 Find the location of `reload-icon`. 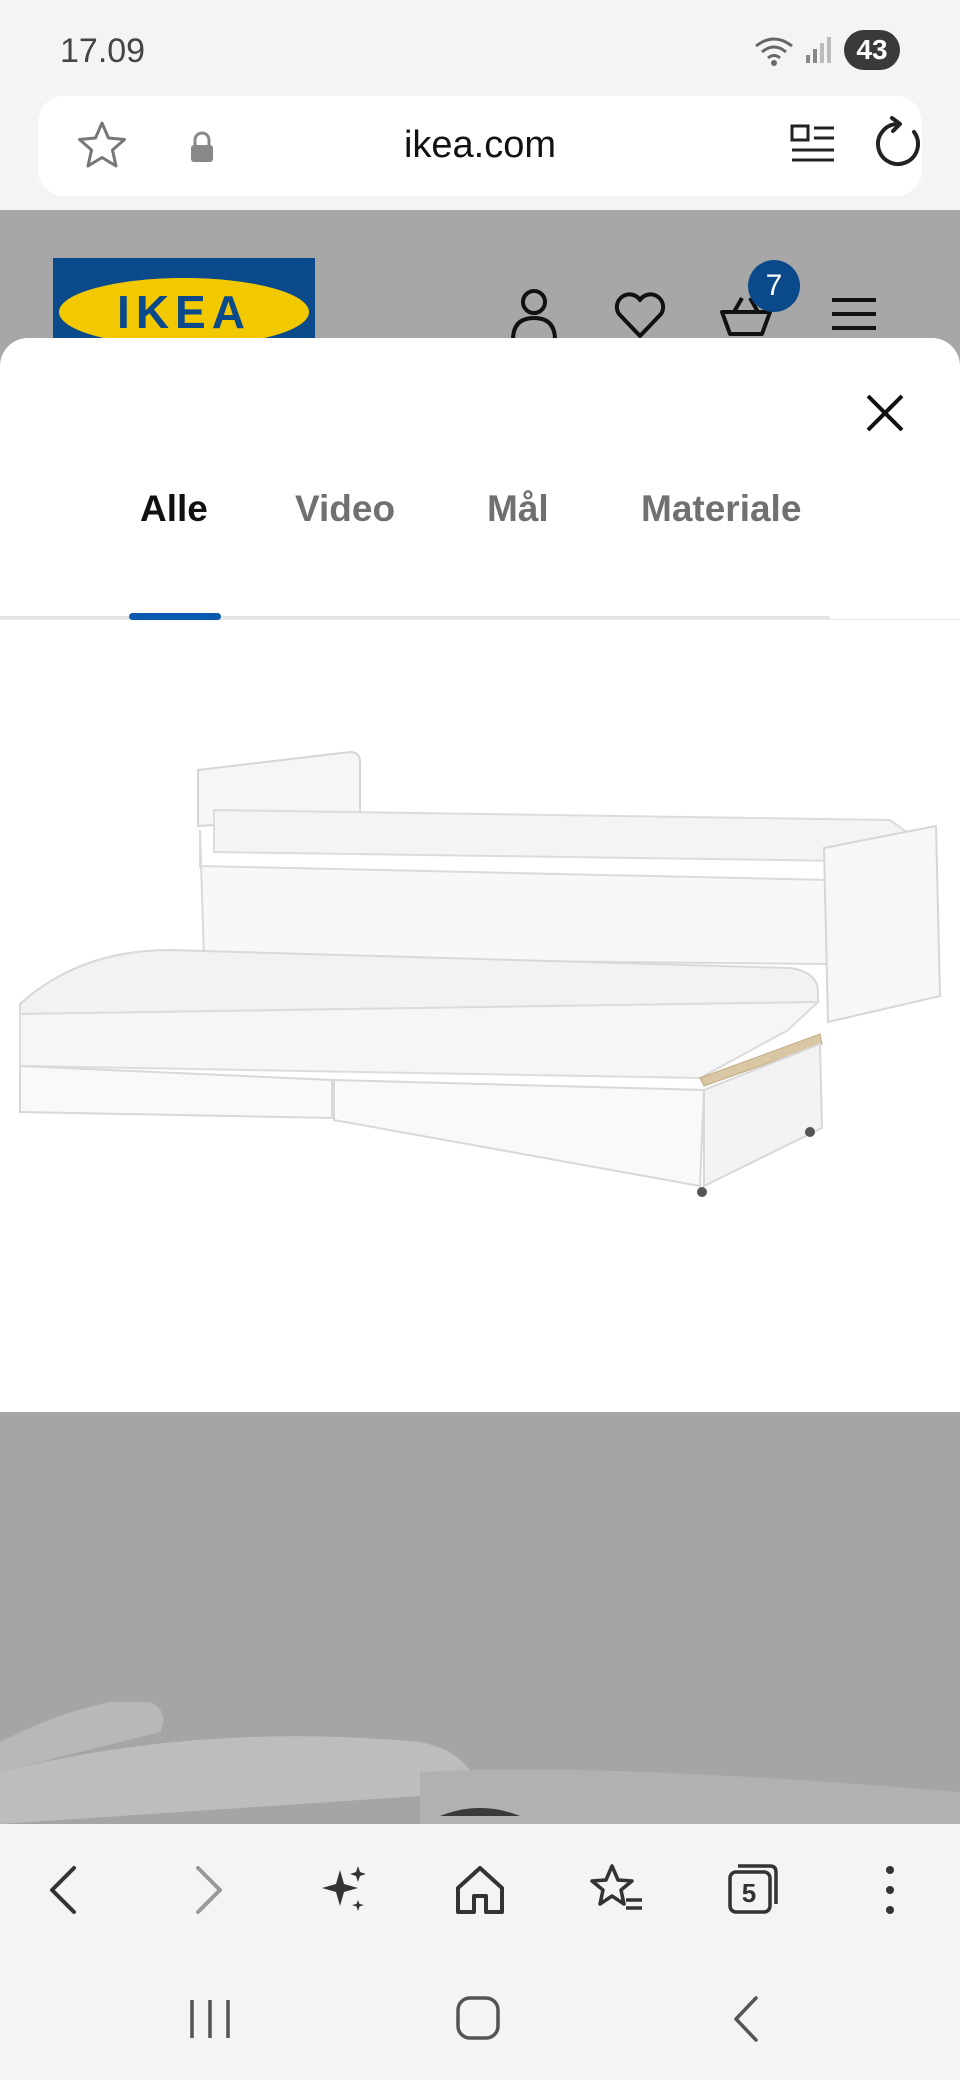

reload-icon is located at coordinates (898, 144).